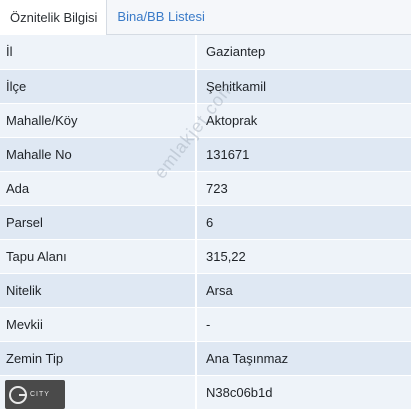 Image resolution: width=411 pixels, height=415 pixels. I want to click on tab-building-list: Bina/BB Listesi, so click(160, 17).